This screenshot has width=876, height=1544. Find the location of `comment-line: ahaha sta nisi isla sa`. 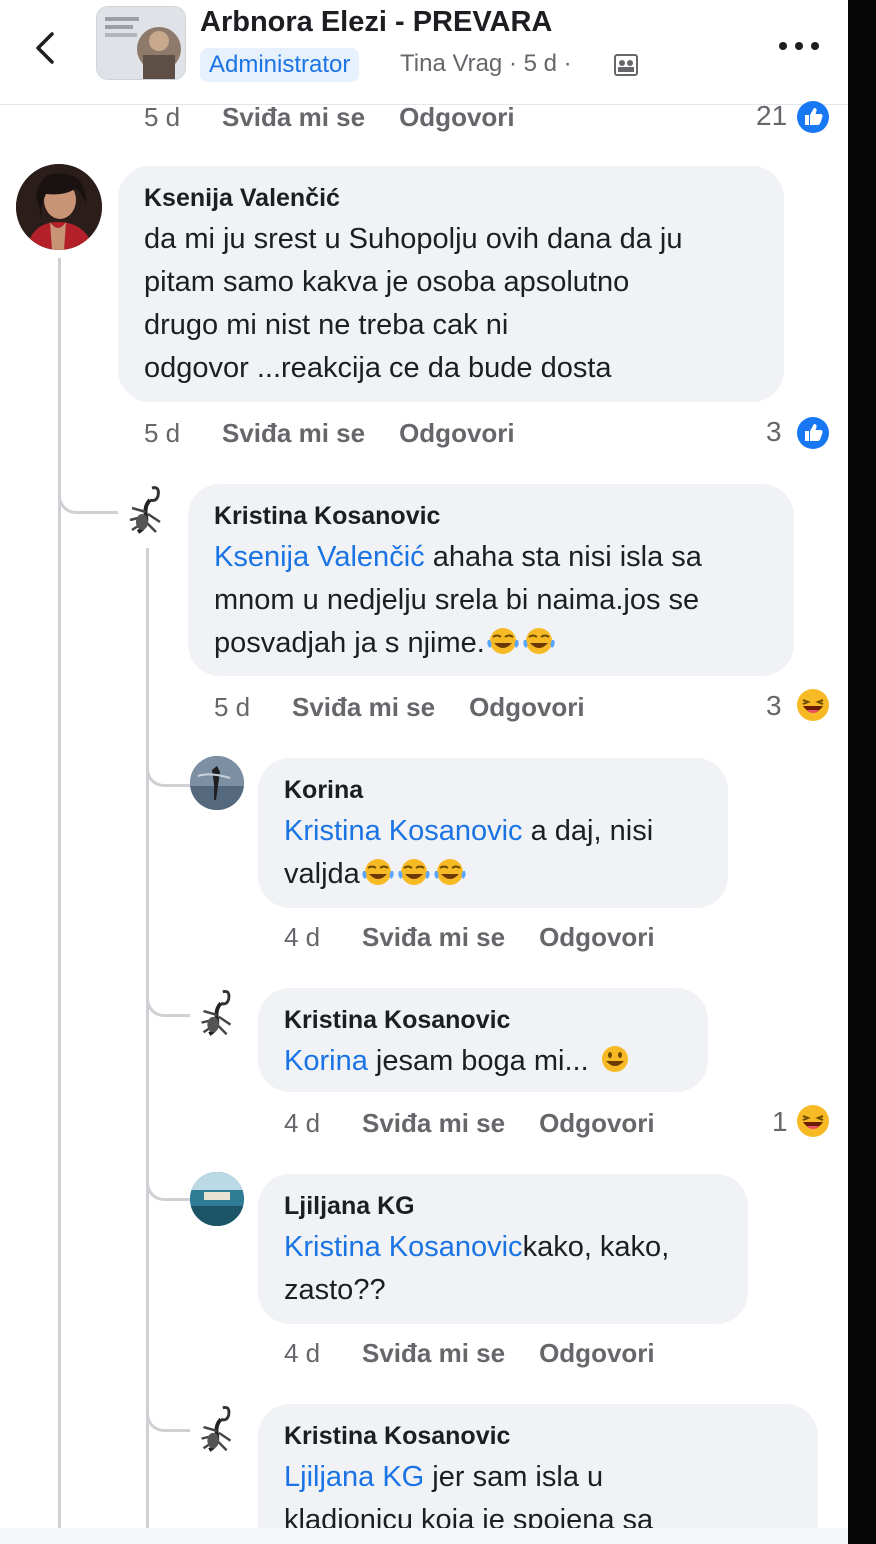

comment-line: ahaha sta nisi isla sa is located at coordinates (563, 557).